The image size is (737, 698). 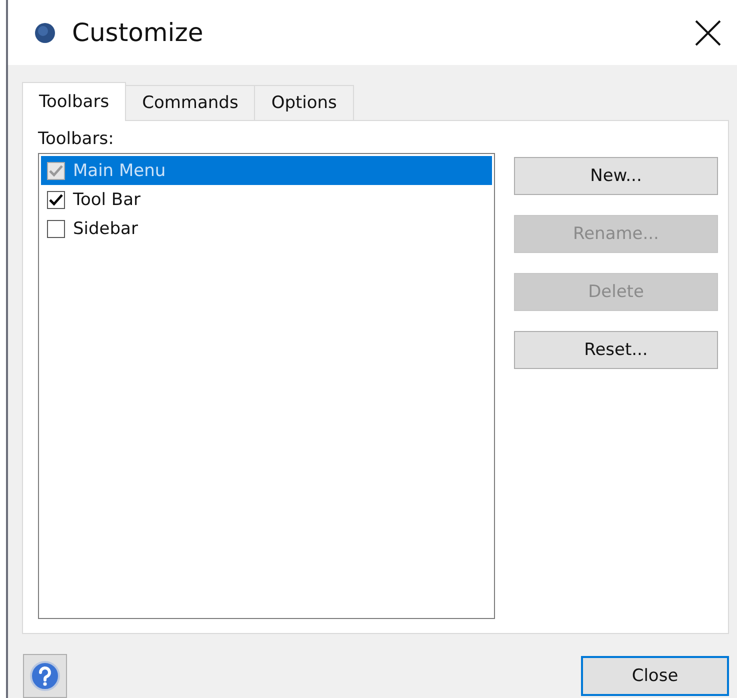 I want to click on list-item: Sidebar, so click(x=266, y=228).